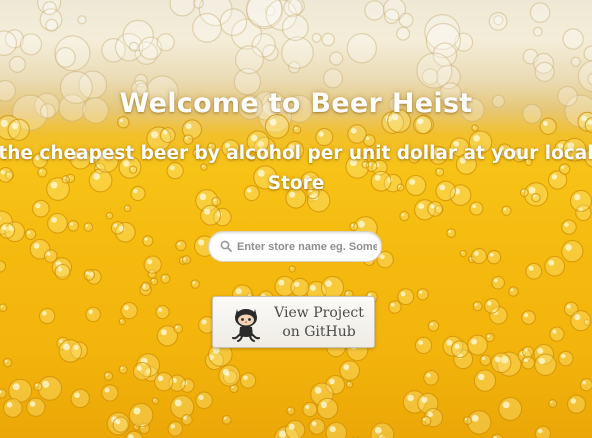  I want to click on search-box, so click(295, 246).